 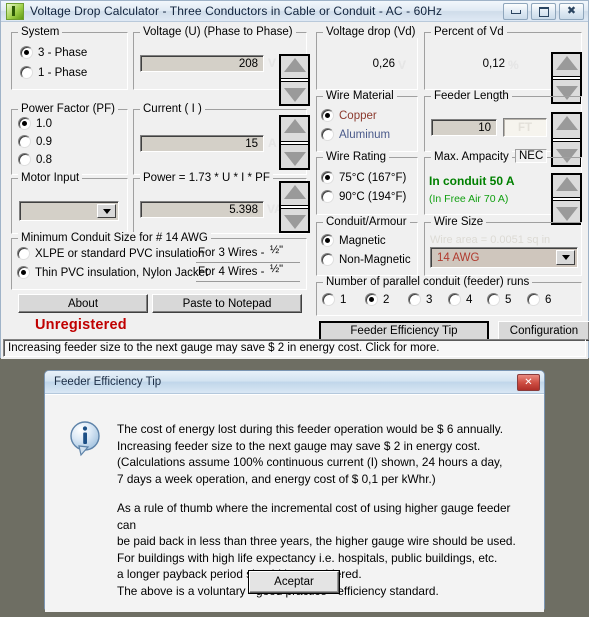 I want to click on group-wire-rating: Wire Rating 75°C (167°F) 90°C (194°F), so click(x=367, y=183).